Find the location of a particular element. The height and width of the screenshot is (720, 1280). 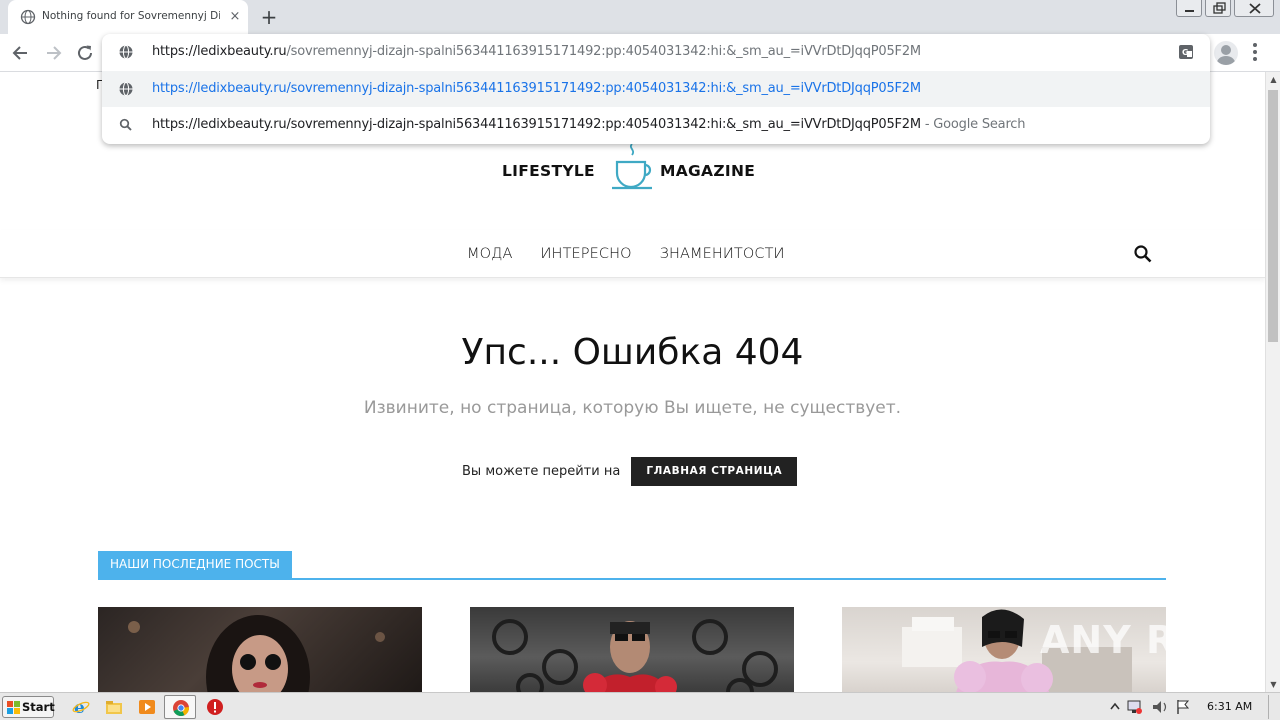

error-title: Упс... Ошибка 404 is located at coordinates (632, 352).